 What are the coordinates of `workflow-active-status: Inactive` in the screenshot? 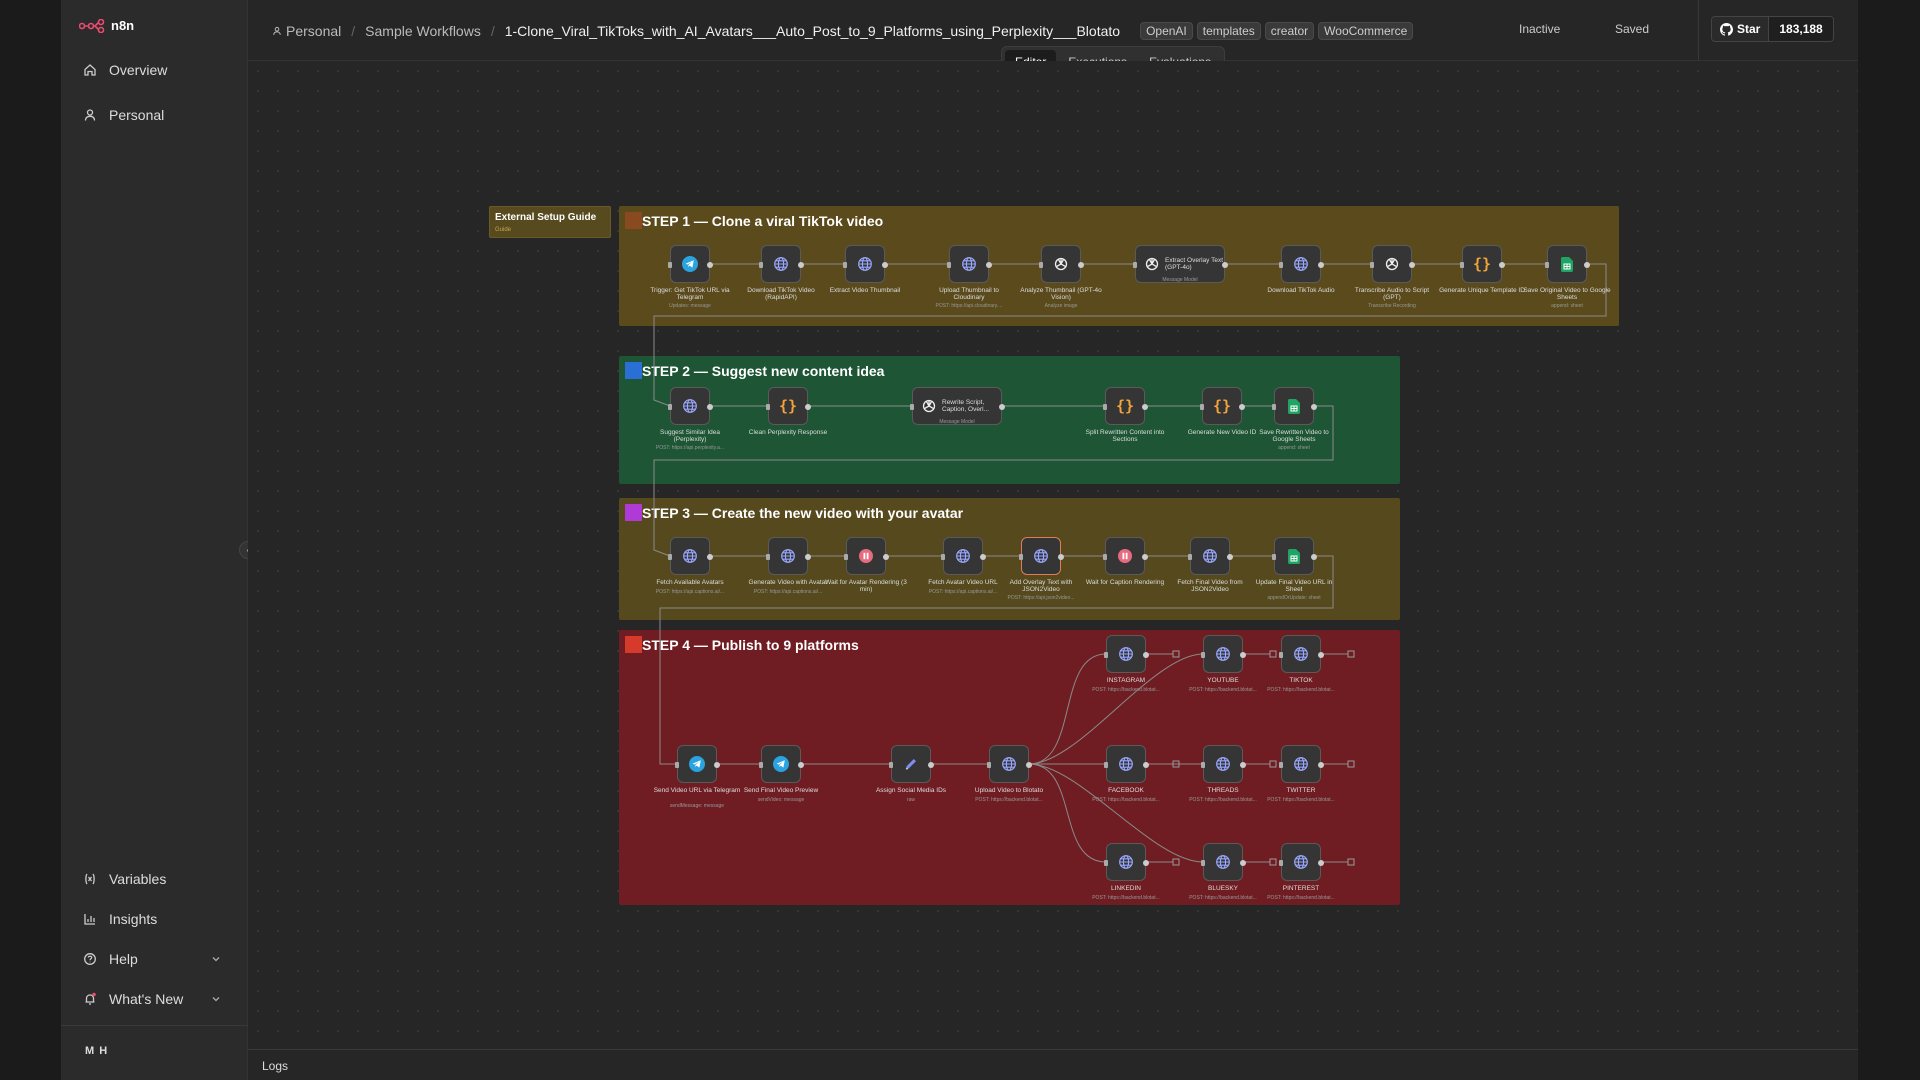 It's located at (1539, 29).